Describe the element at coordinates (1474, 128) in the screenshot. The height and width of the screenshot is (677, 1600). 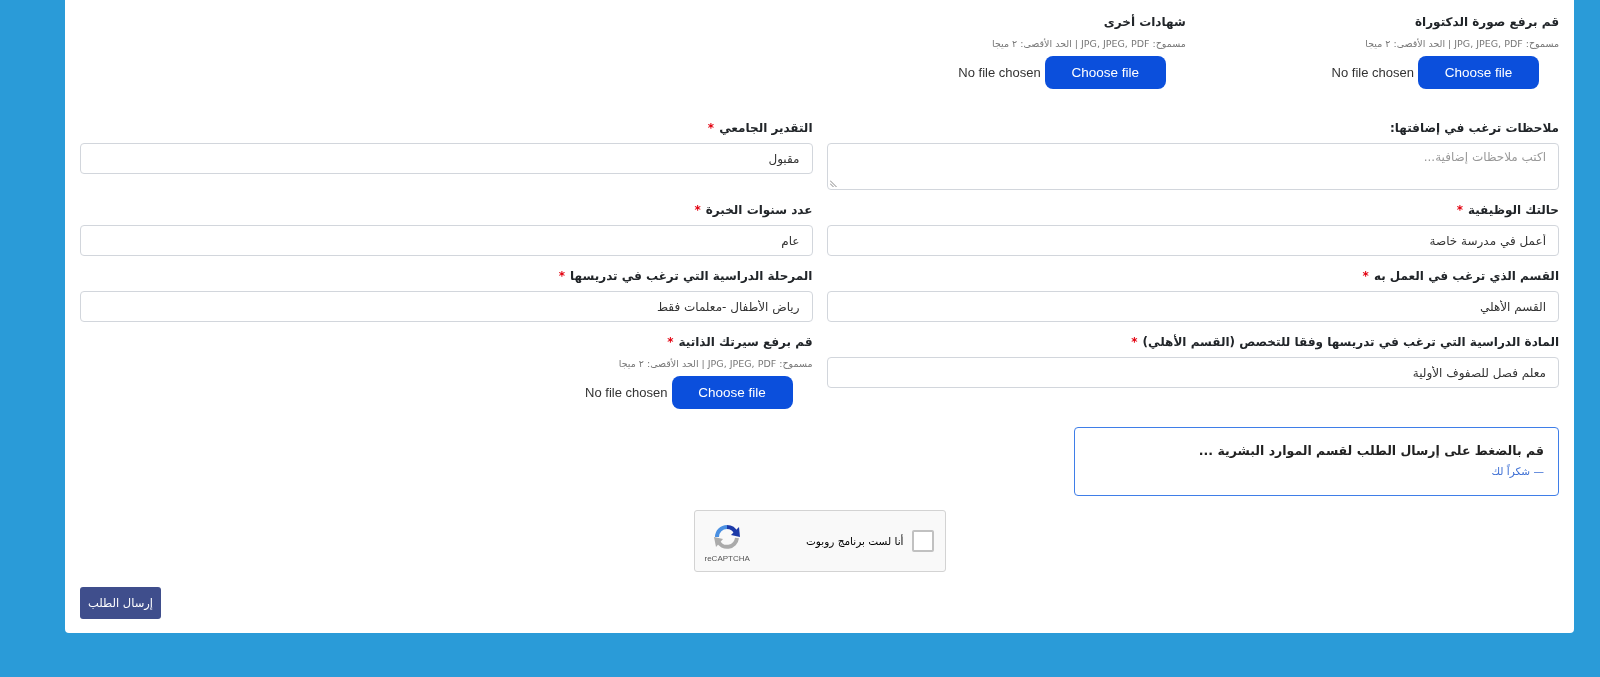
I see `field-label: ملاحظات ترغب في إضافتها:` at that location.